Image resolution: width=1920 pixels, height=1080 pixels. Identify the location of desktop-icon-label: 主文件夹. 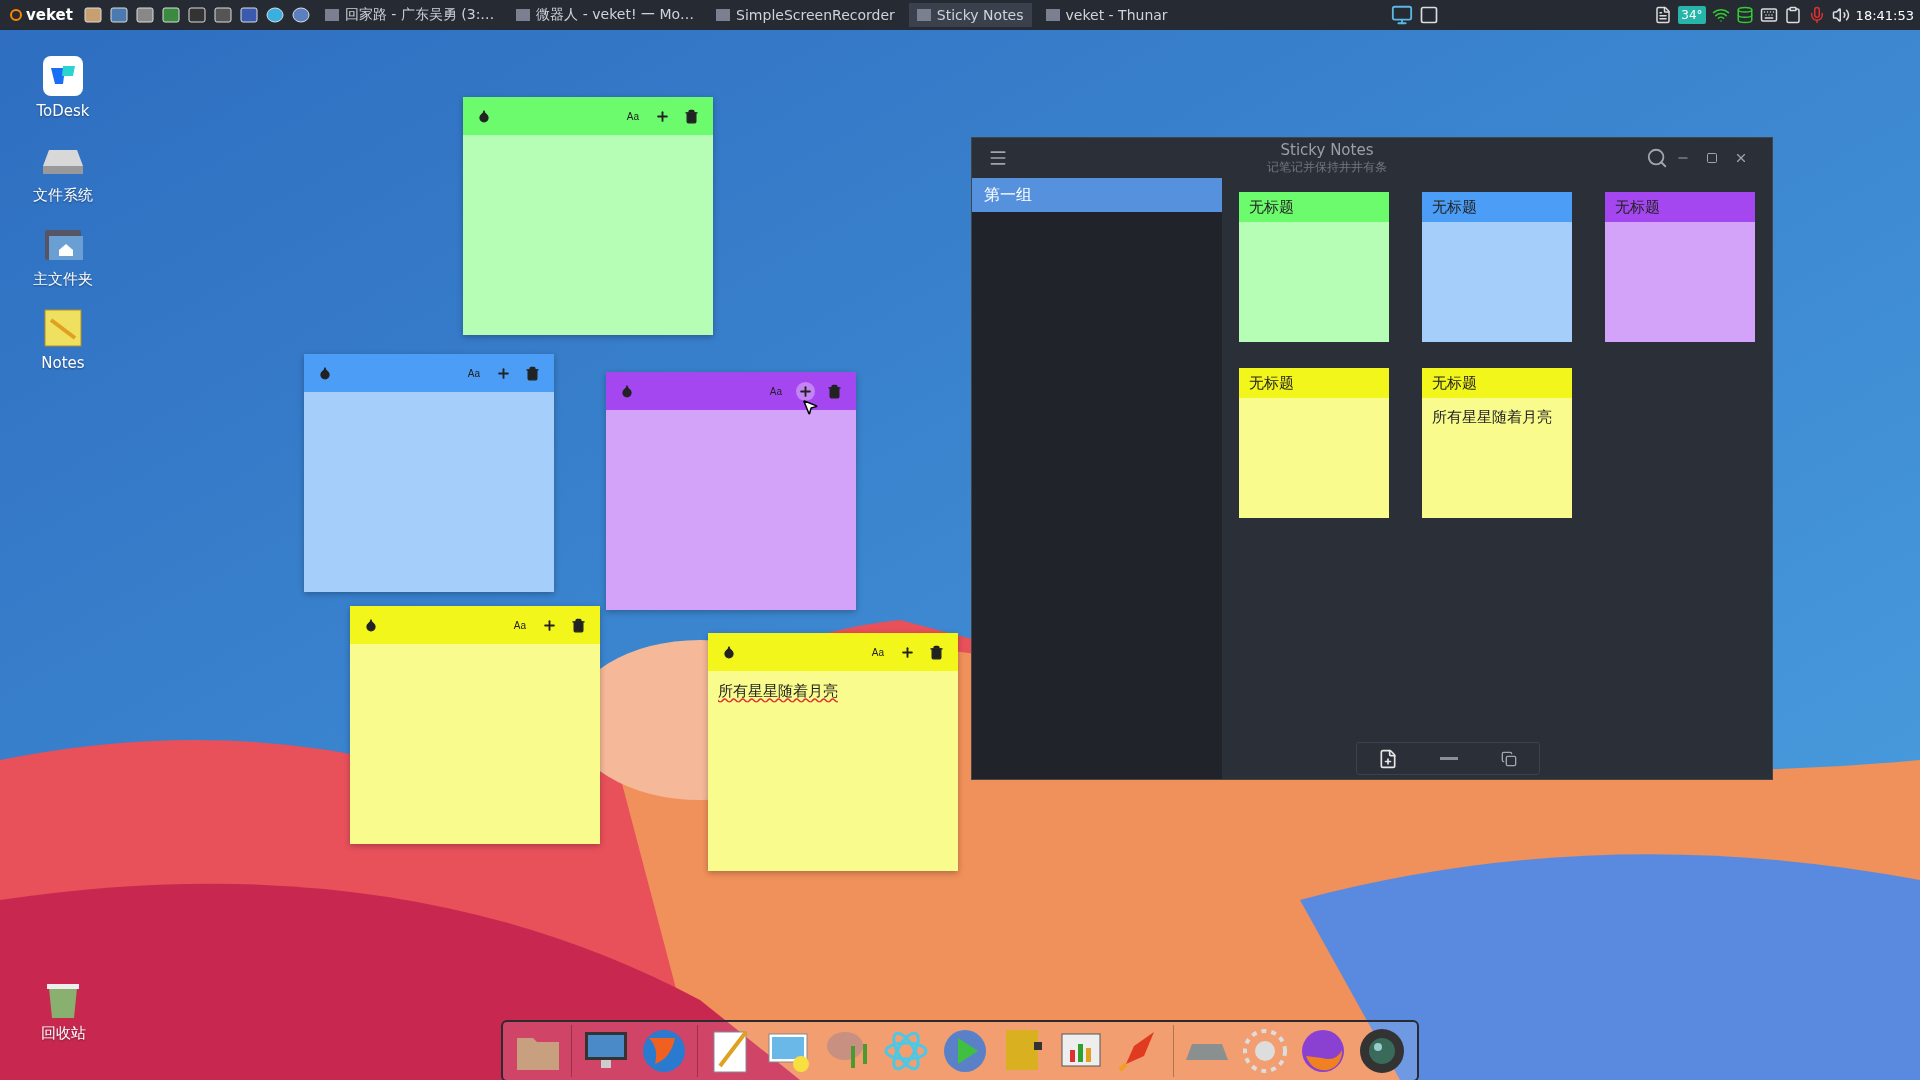
(63, 279).